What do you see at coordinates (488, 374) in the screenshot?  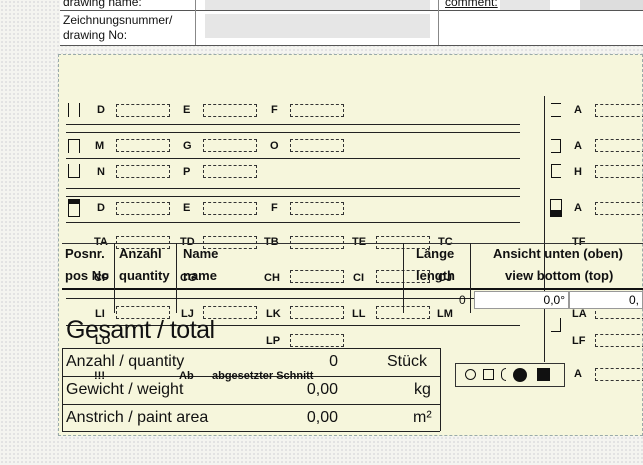 I see `square-icon` at bounding box center [488, 374].